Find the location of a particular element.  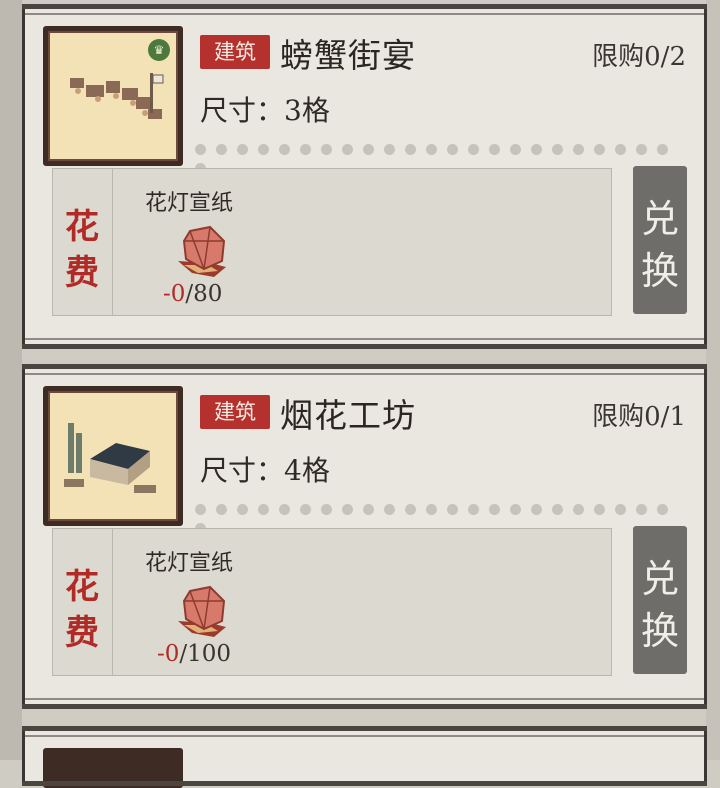

building-name: 螃蟹街宴 is located at coordinates (348, 55).